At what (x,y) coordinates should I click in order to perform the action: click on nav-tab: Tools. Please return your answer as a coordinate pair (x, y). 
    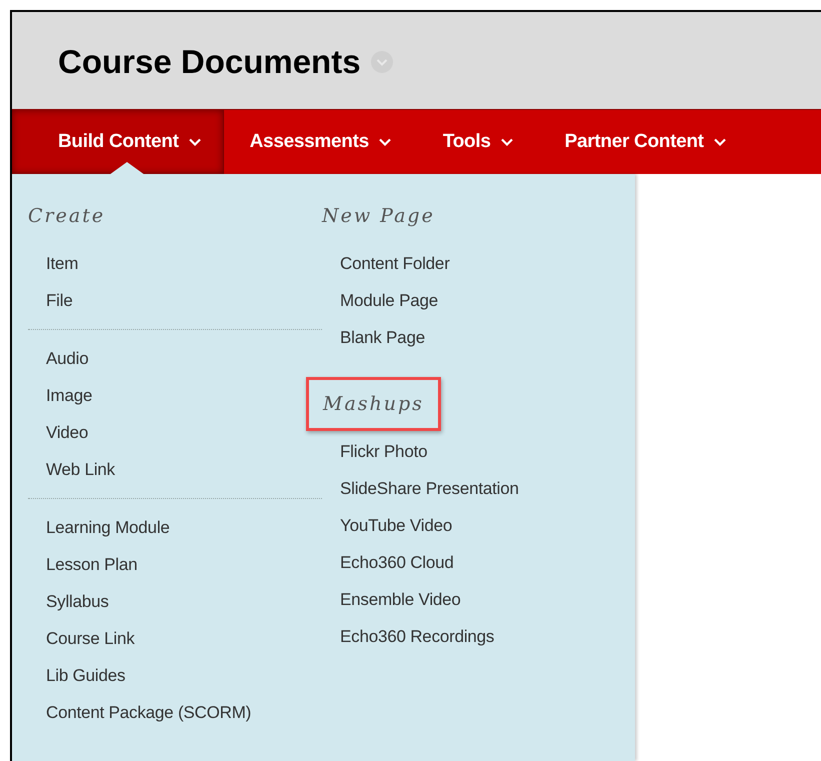
    Looking at the image, I should click on (477, 142).